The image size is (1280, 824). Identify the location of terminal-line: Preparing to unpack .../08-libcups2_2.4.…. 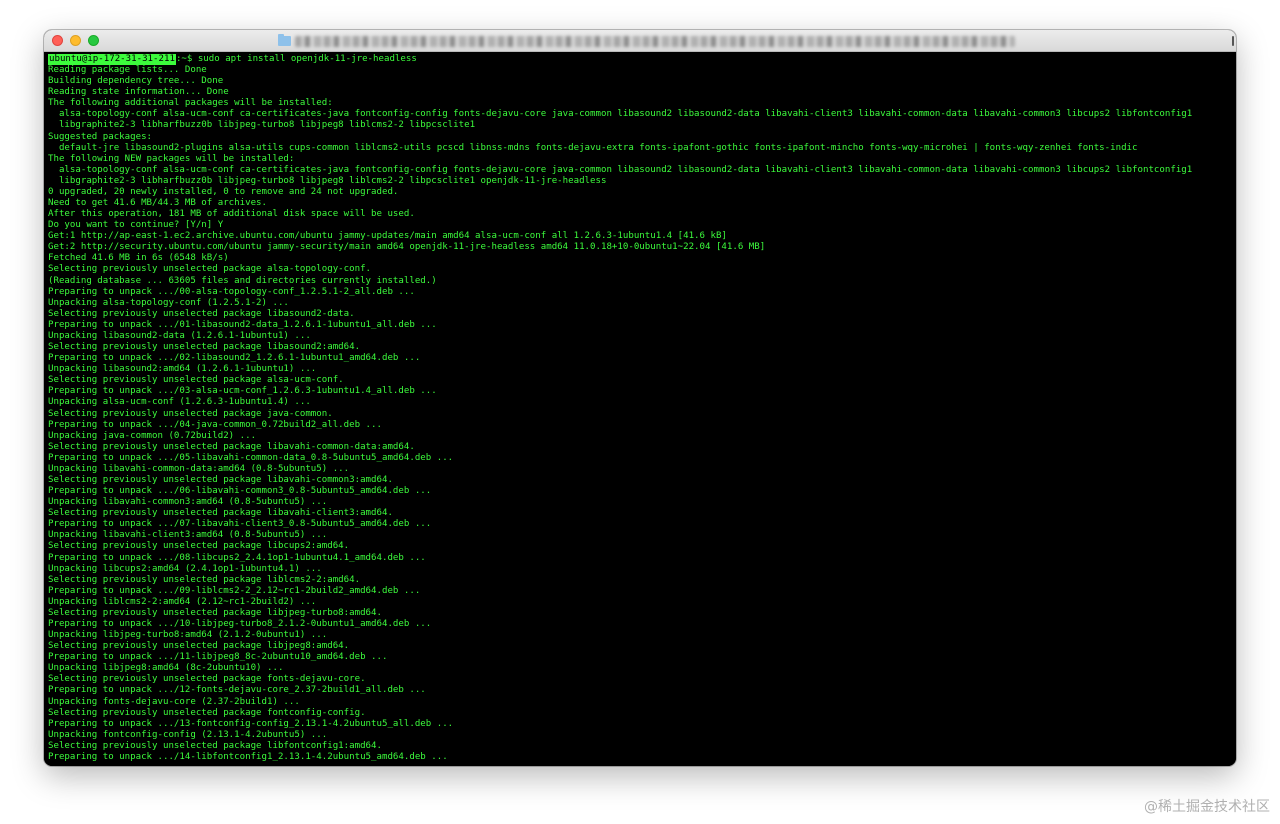
(237, 557).